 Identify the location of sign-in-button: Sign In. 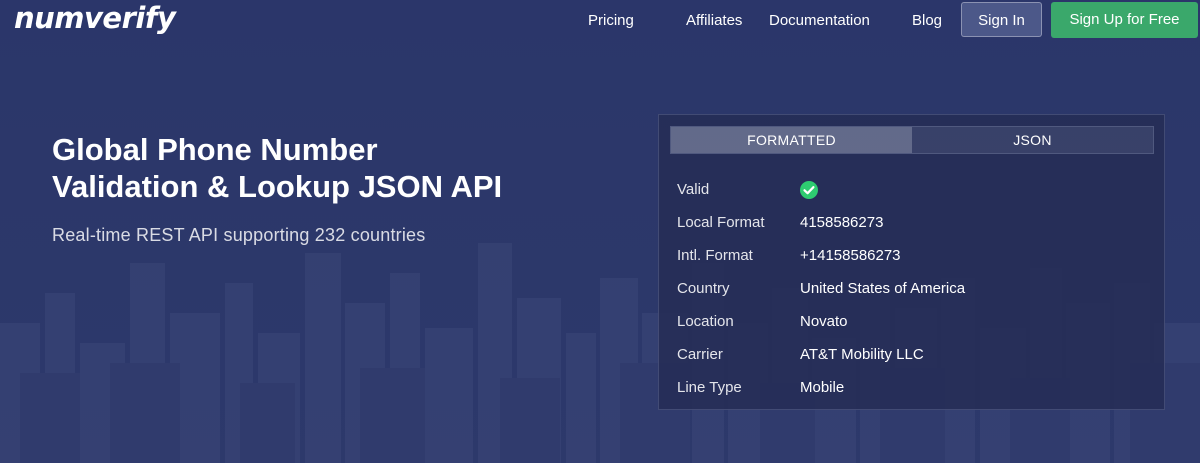
(1001, 19).